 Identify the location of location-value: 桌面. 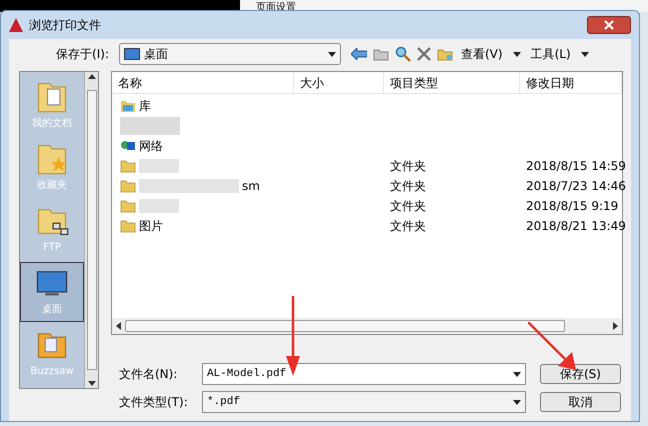
(156, 54).